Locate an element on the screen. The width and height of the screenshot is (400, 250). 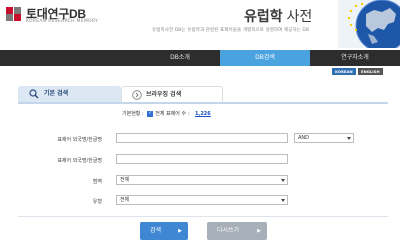
search-button: 검색 ▶ is located at coordinates (164, 231).